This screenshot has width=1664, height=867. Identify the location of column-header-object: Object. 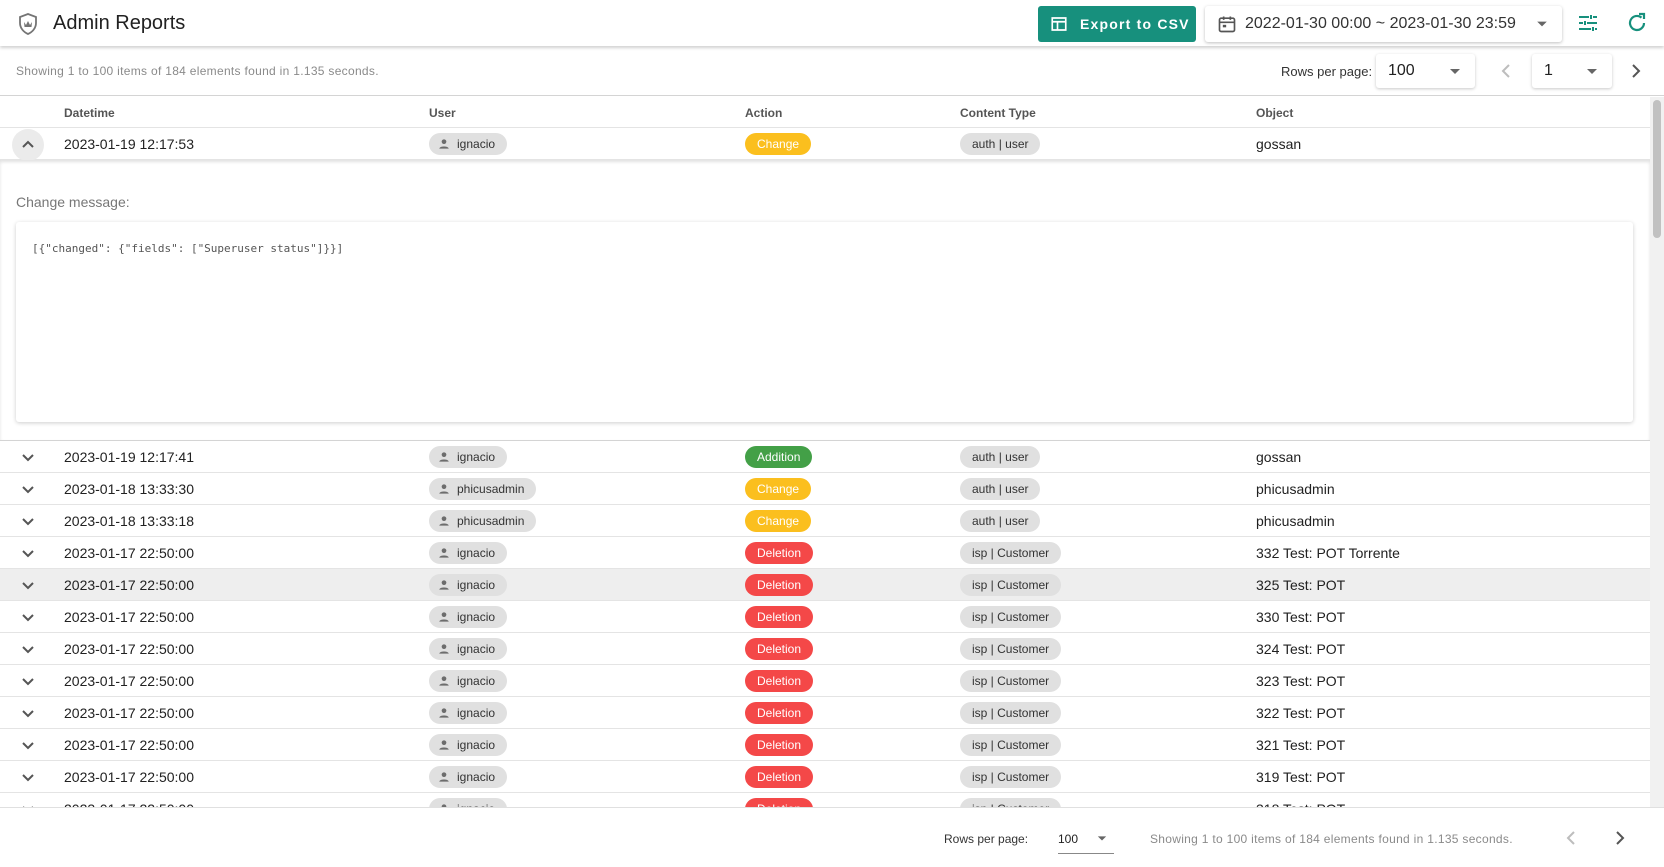
(1274, 113).